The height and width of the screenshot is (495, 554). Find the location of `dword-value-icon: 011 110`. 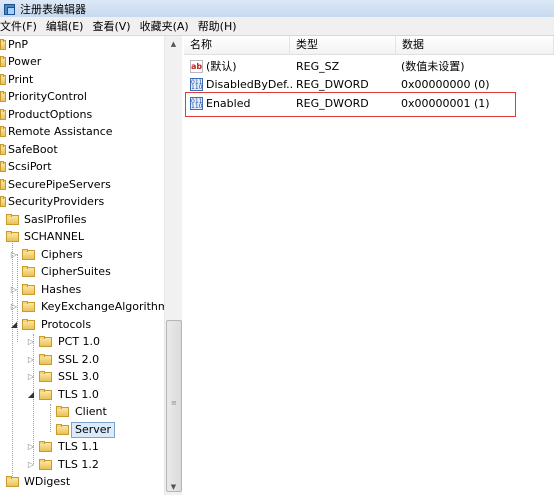

dword-value-icon: 011 110 is located at coordinates (196, 84).